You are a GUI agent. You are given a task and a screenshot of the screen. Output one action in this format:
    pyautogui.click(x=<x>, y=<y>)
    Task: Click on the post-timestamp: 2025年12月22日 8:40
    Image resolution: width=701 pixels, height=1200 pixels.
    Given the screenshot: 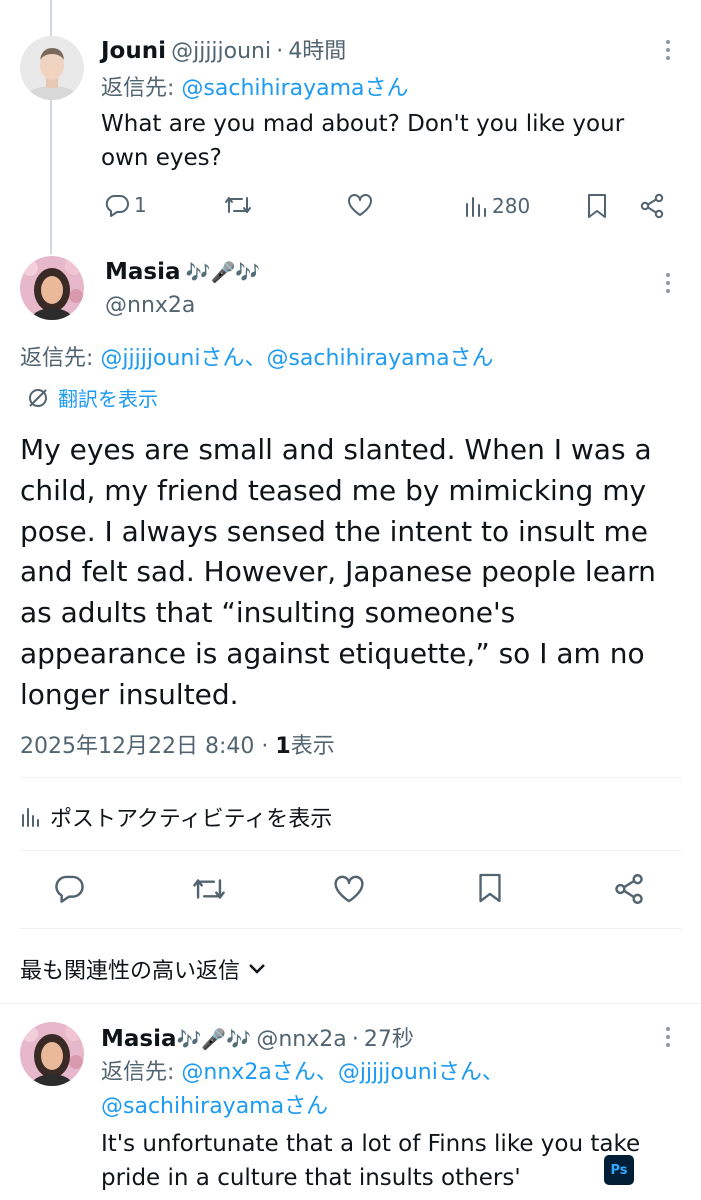 What is the action you would take?
    pyautogui.click(x=137, y=746)
    